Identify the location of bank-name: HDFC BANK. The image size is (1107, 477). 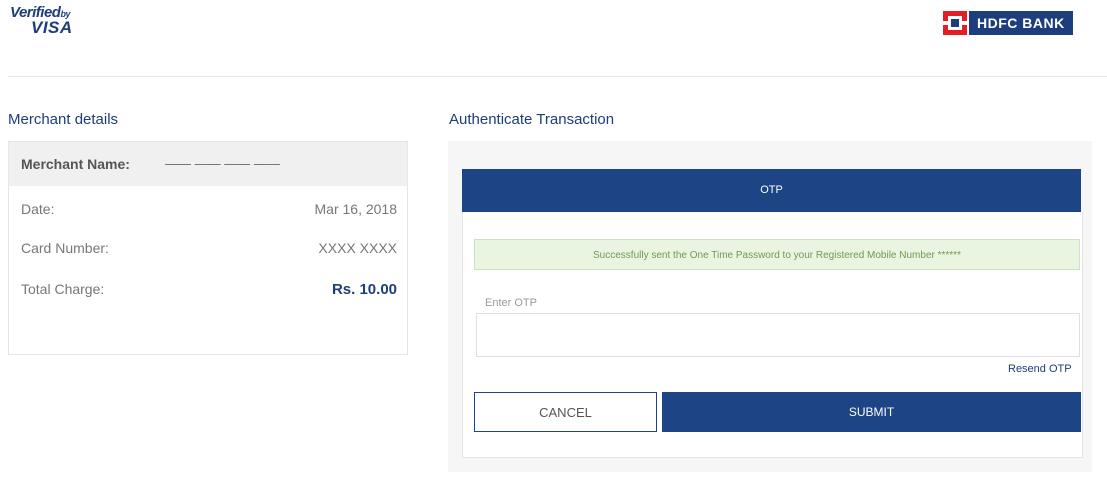
(1021, 23).